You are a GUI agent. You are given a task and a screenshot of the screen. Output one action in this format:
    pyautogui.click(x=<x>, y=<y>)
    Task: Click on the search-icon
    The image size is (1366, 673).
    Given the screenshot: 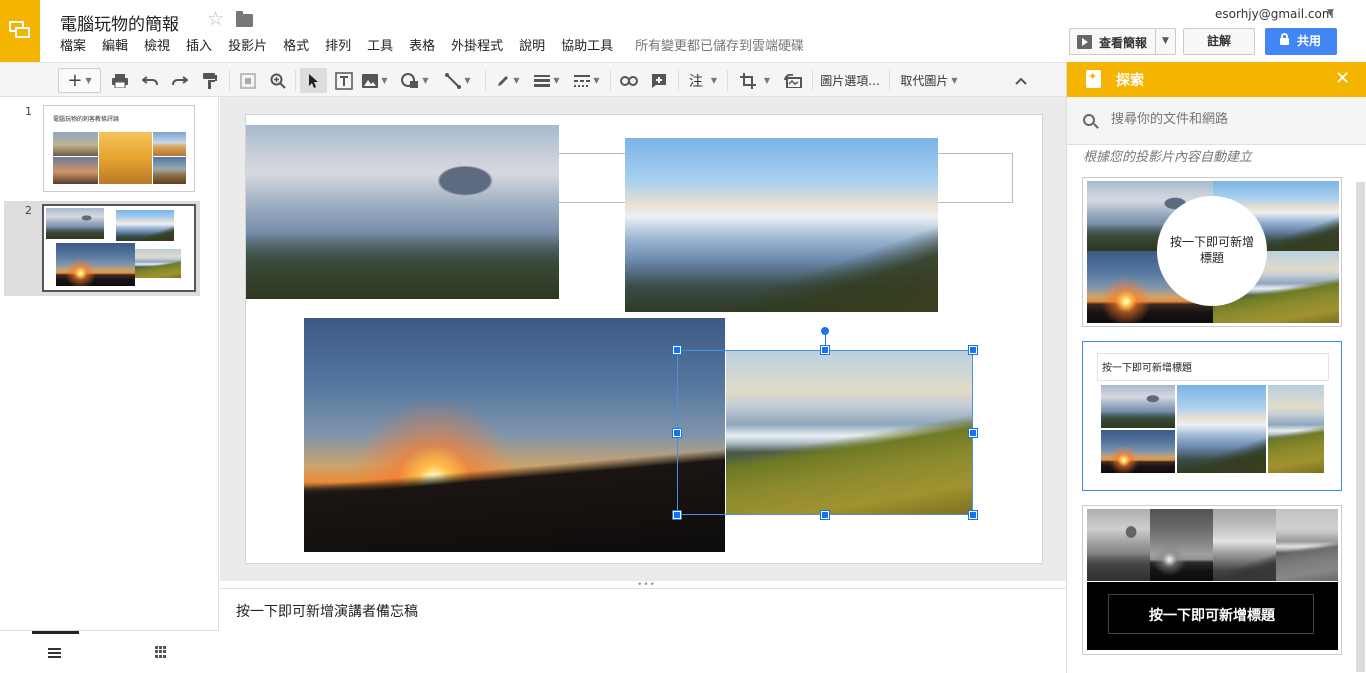 What is the action you would take?
    pyautogui.click(x=1089, y=120)
    